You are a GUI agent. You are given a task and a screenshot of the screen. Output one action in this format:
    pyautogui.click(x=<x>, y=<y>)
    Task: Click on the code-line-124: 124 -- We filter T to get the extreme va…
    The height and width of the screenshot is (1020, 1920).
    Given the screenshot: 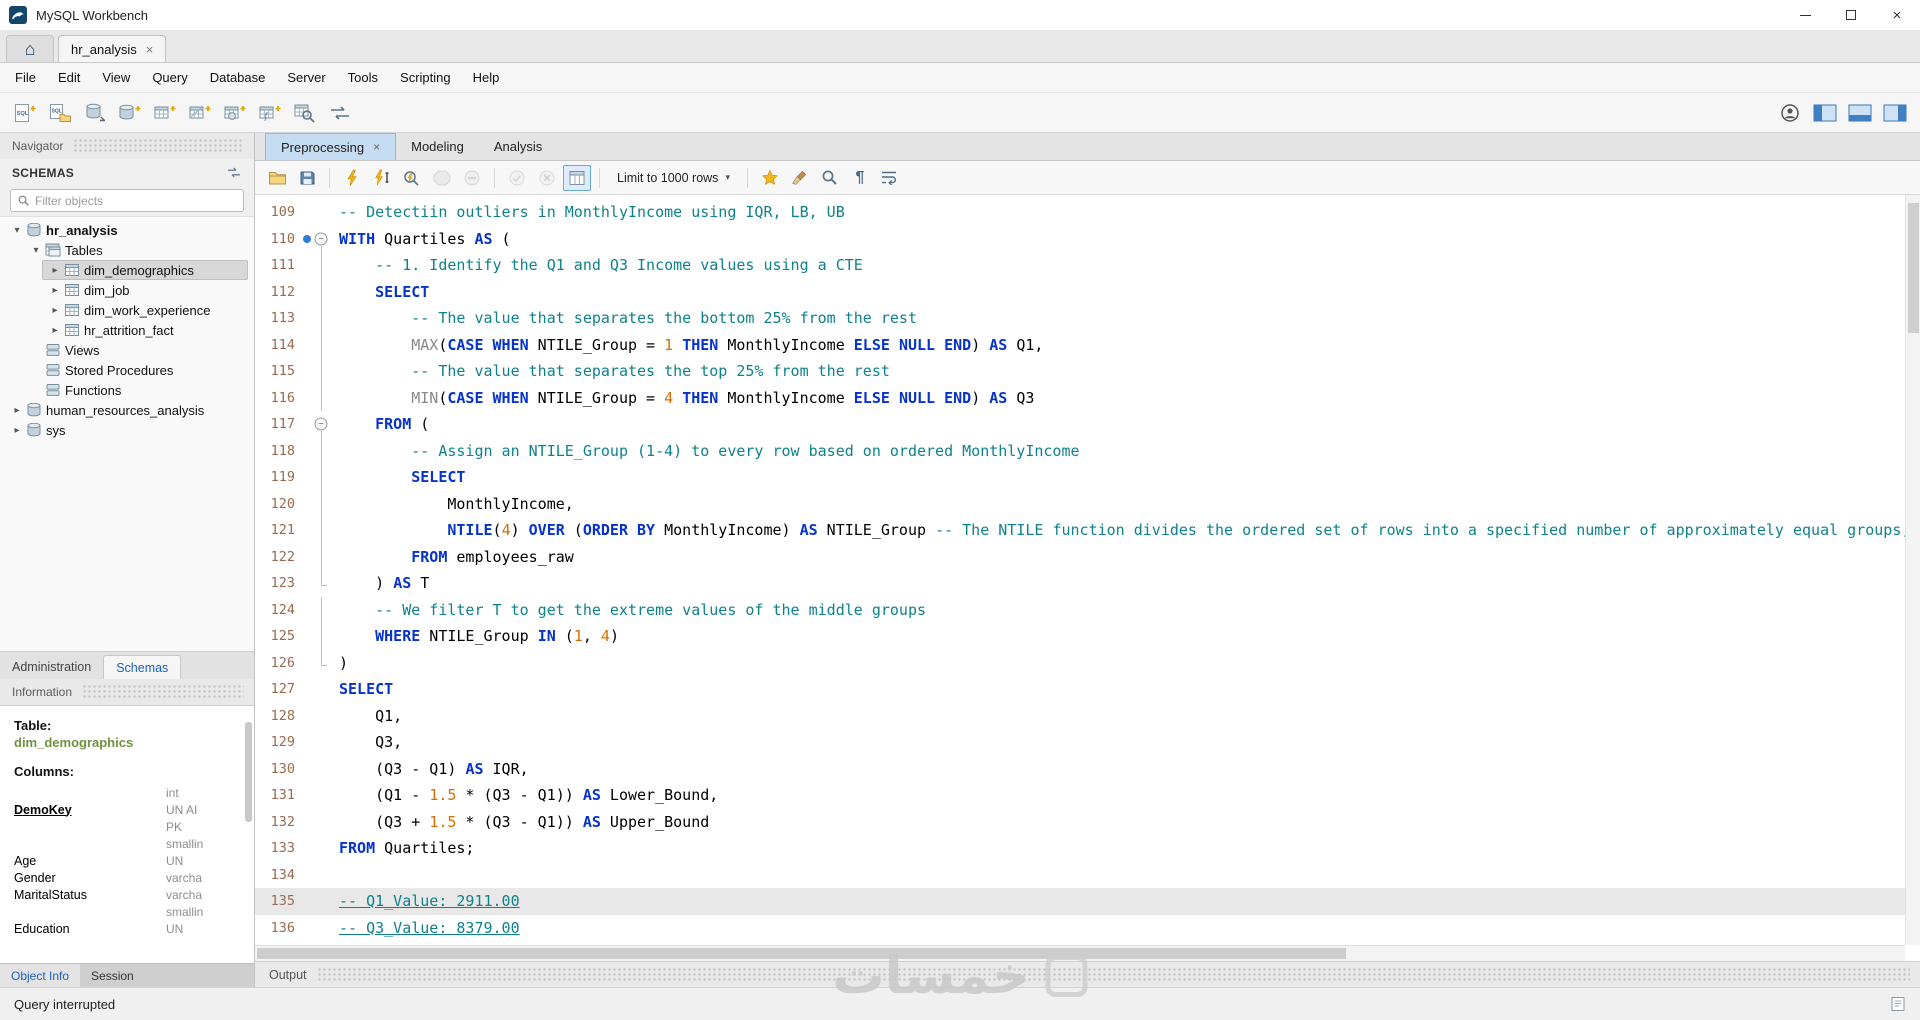 What is the action you would take?
    pyautogui.click(x=1080, y=610)
    